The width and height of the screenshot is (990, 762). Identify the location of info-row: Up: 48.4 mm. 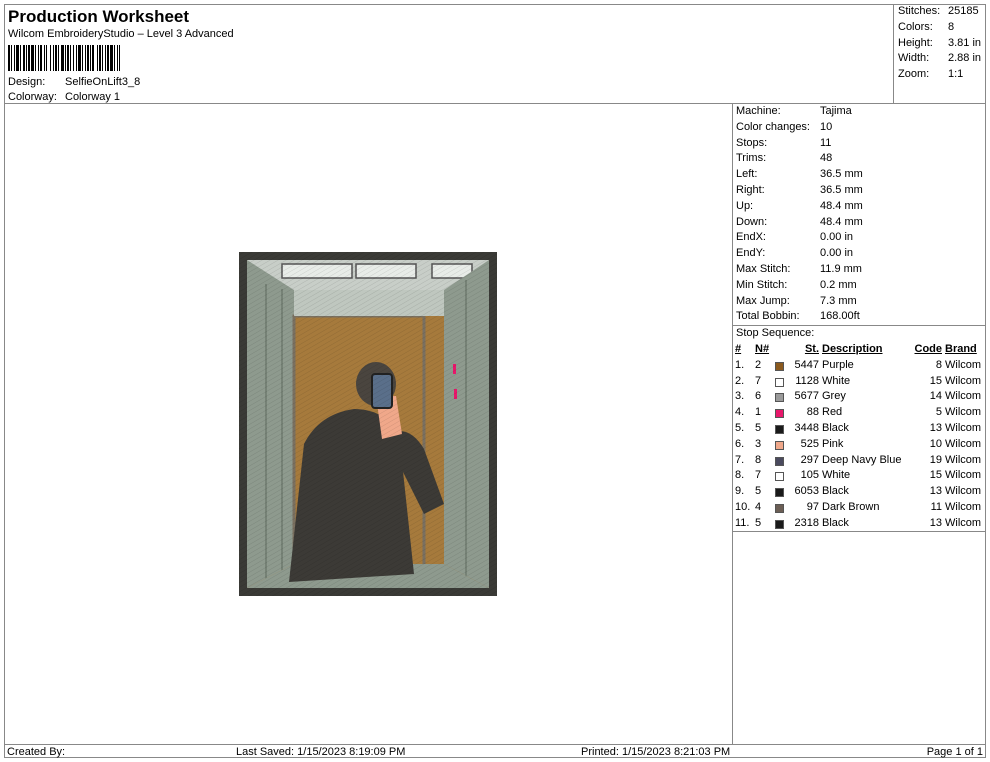
(799, 205).